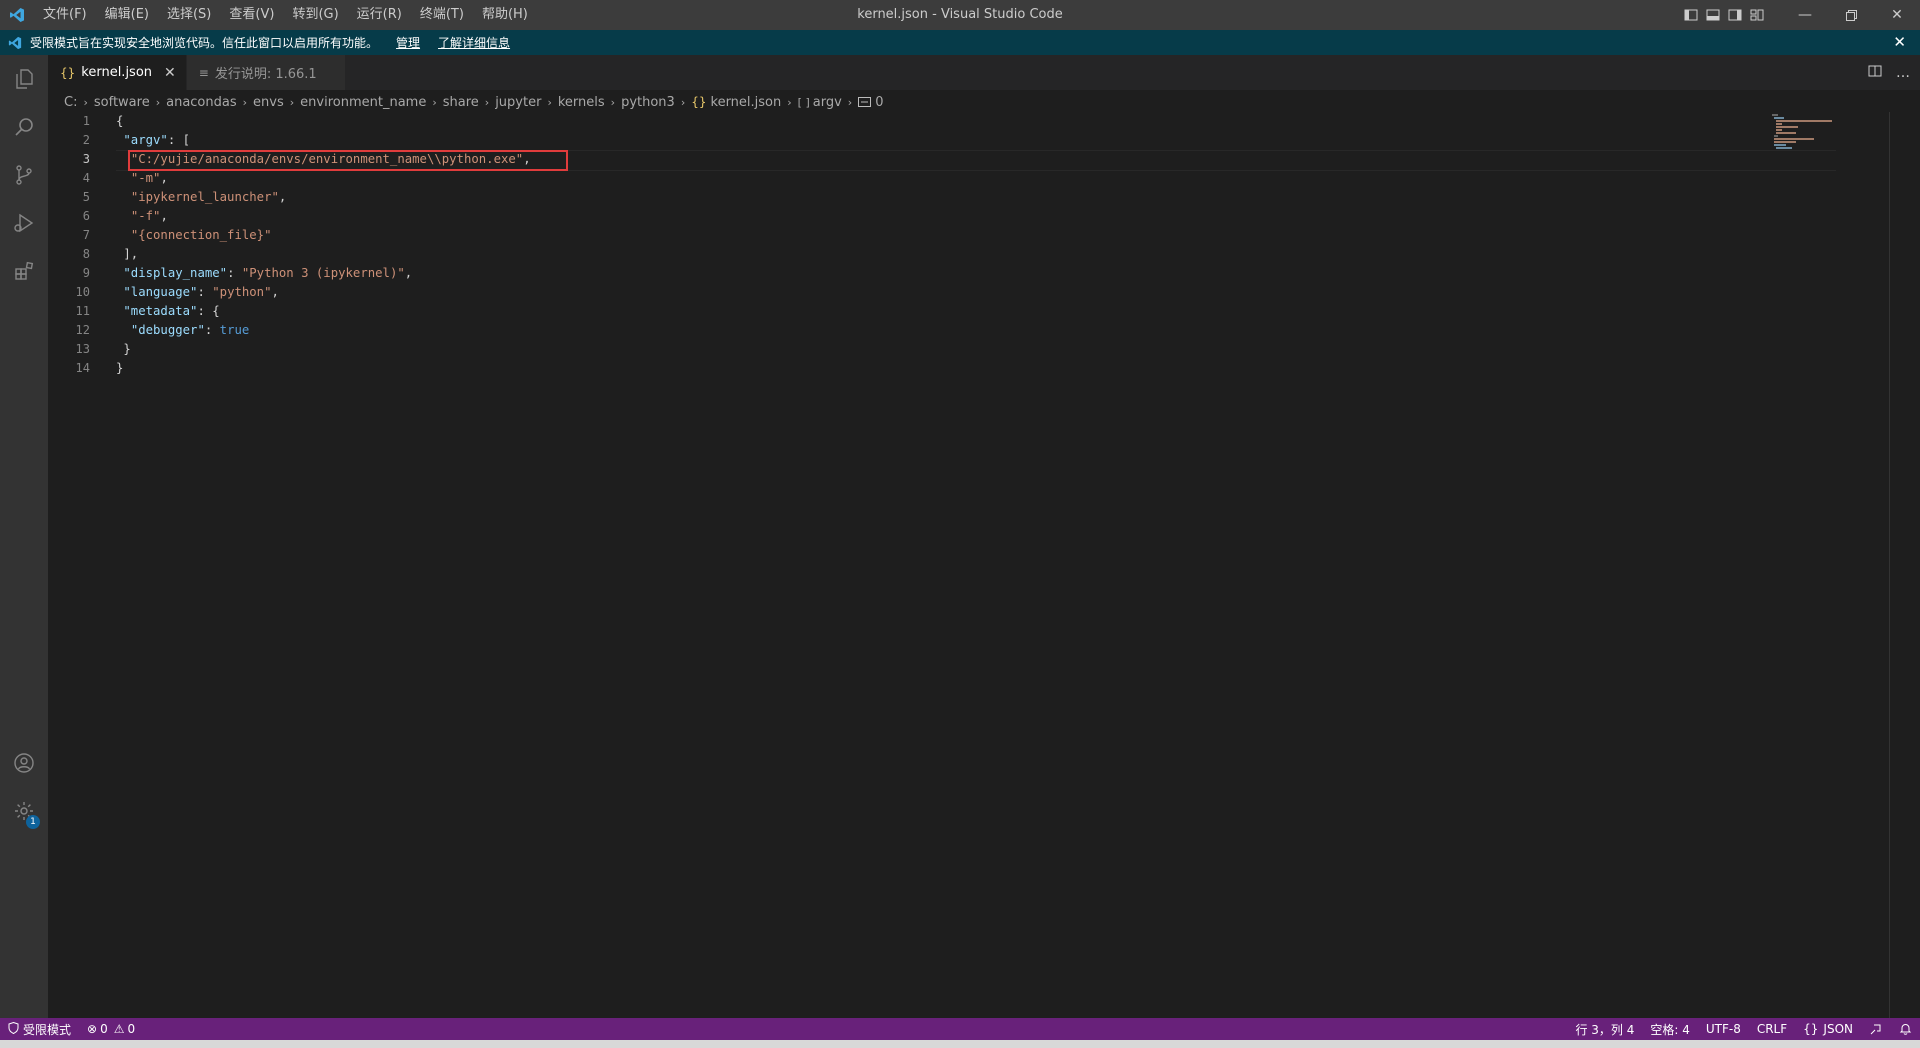 Image resolution: width=1920 pixels, height=1048 pixels. I want to click on tab-close-icon: ✕, so click(170, 73).